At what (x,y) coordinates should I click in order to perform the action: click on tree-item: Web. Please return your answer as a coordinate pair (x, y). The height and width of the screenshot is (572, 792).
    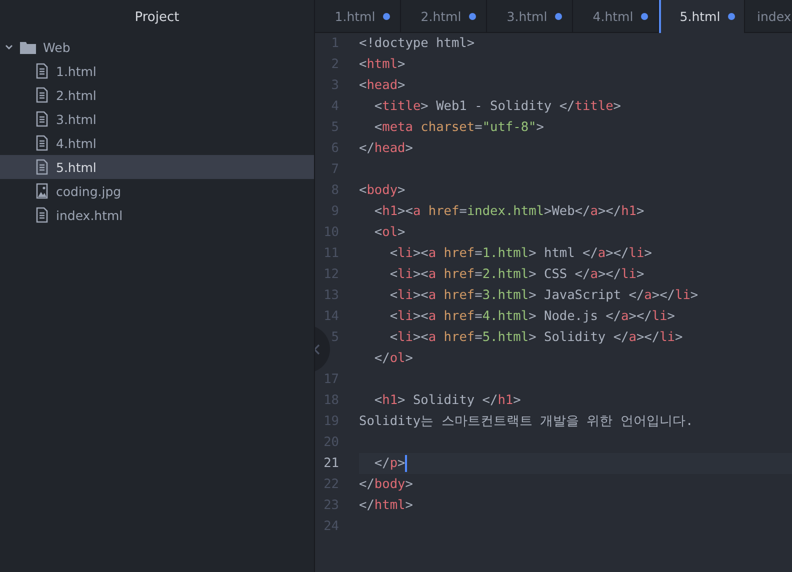
    Looking at the image, I should click on (157, 47).